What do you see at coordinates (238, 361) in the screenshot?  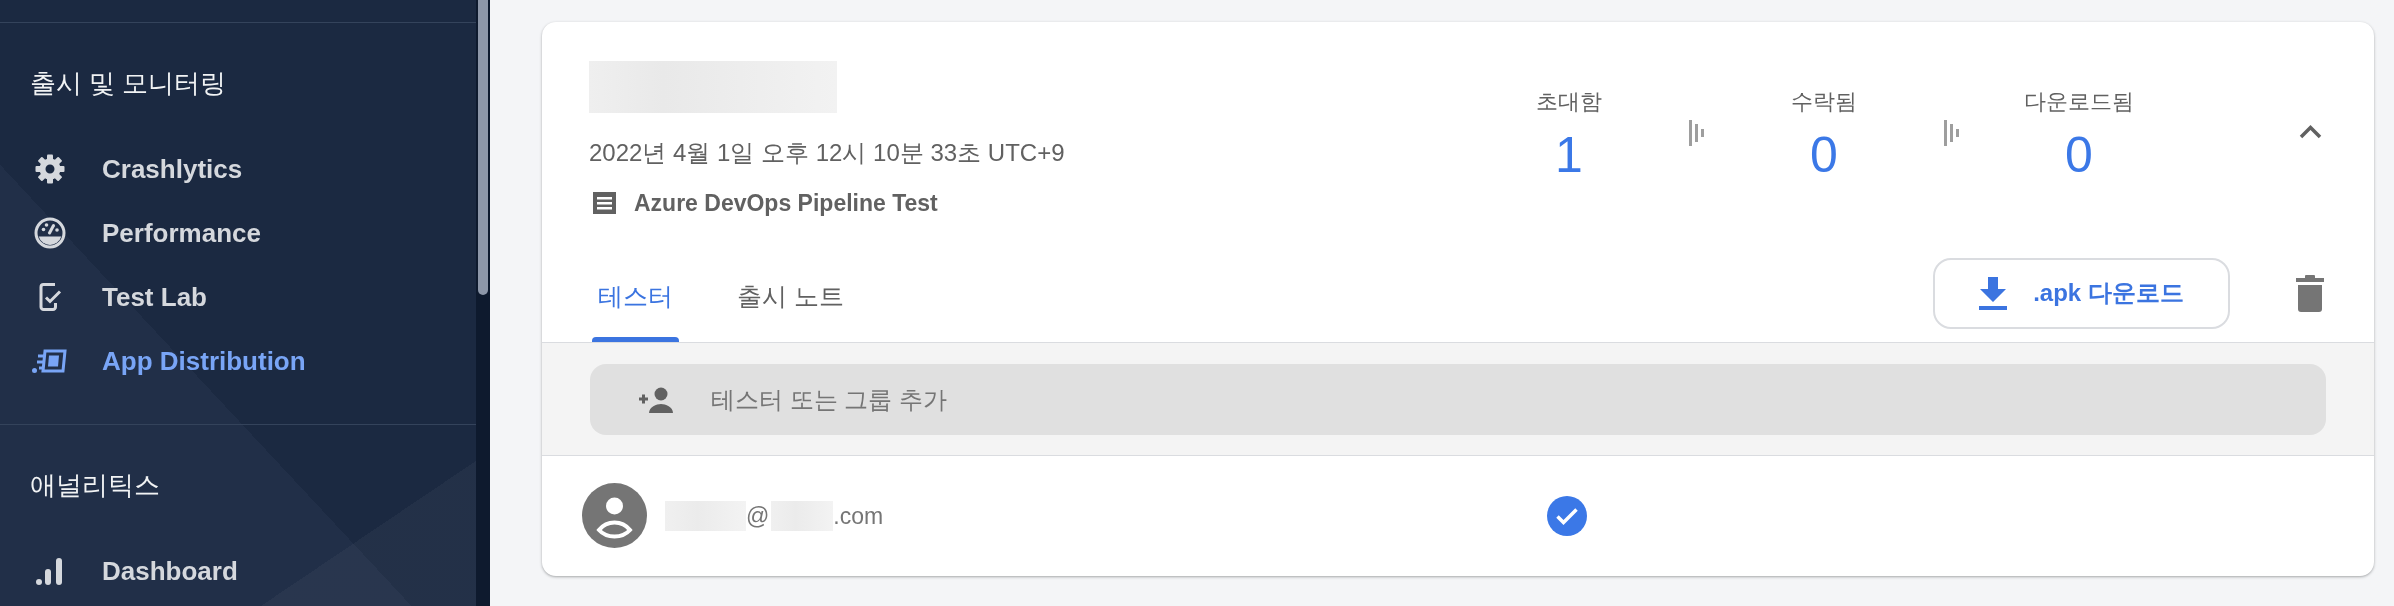 I see `sidebar-item: App Distribution` at bounding box center [238, 361].